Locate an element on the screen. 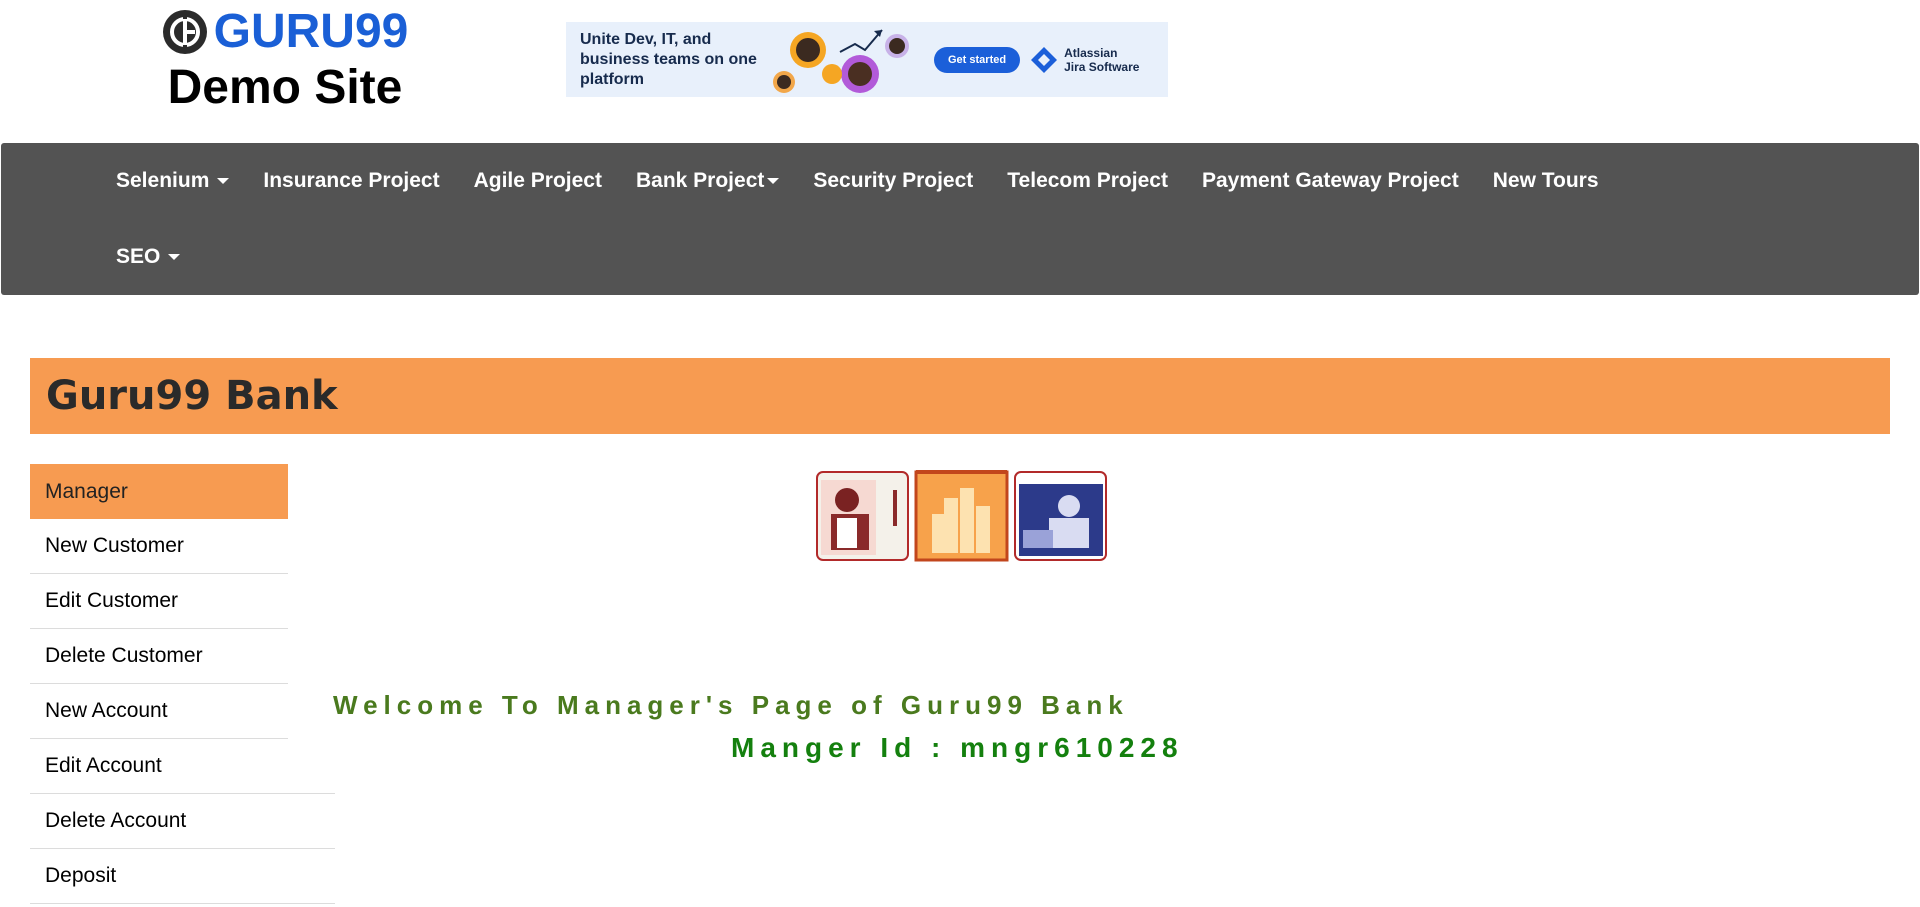  menu-label: New Customer is located at coordinates (114, 545).